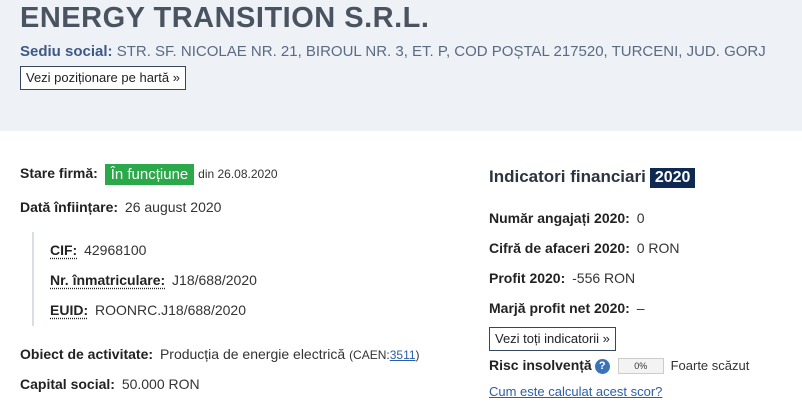 The image size is (802, 402). I want to click on euid-value: ROONRC.J18/688/2020, so click(170, 310).